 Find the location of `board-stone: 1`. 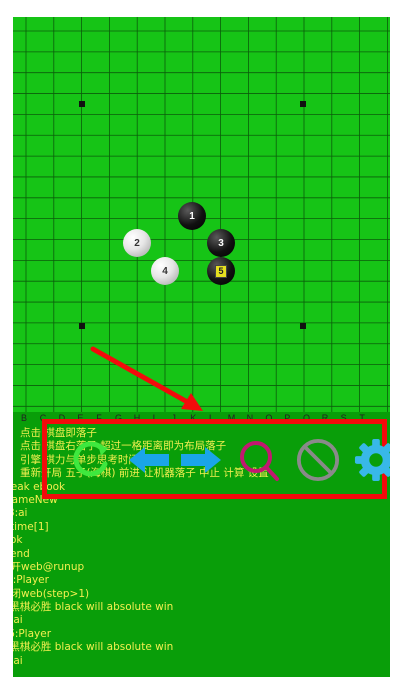

board-stone: 1 is located at coordinates (192, 216).